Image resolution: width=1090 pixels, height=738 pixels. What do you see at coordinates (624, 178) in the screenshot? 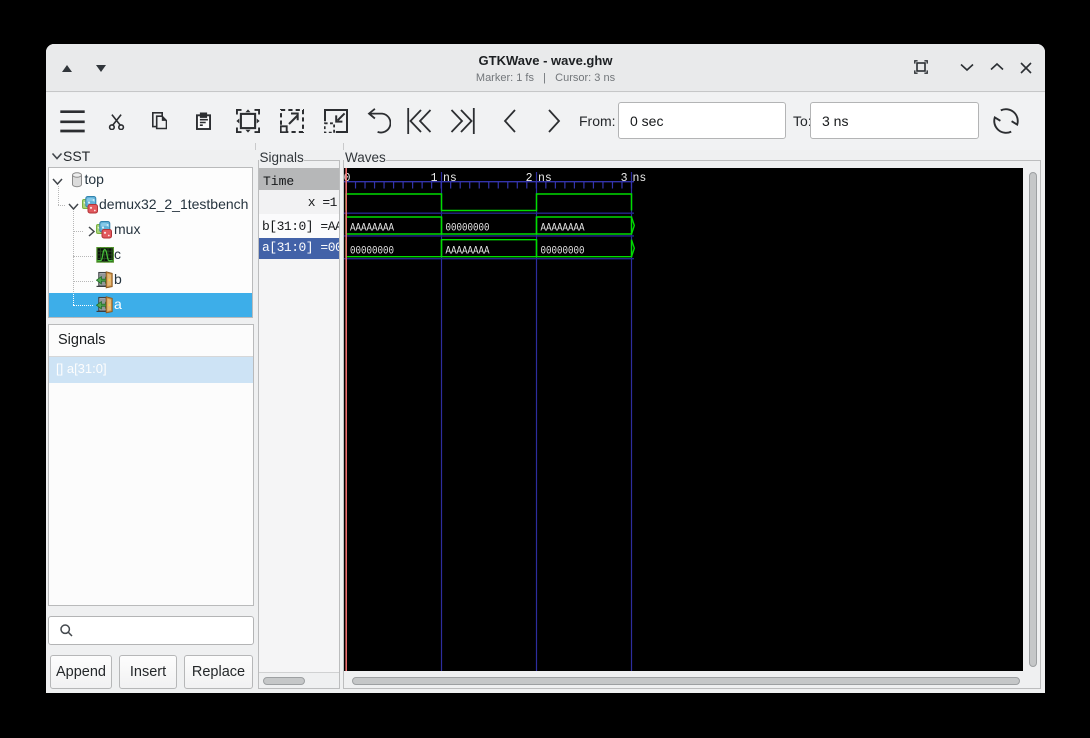
I see `svg-text: 3` at bounding box center [624, 178].